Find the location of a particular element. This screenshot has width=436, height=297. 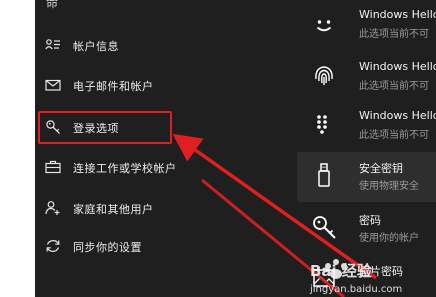

sidebar-item-work-school: 连接工作或学校帐户 is located at coordinates (166, 167).